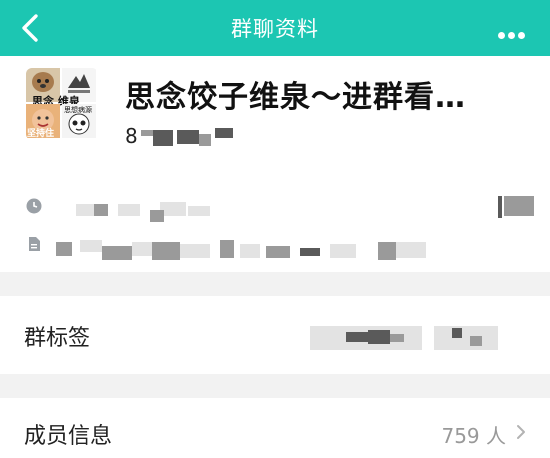 Image resolution: width=550 pixels, height=458 pixels. What do you see at coordinates (41, 134) in the screenshot?
I see `avatar-caption-baby: 坚持住` at bounding box center [41, 134].